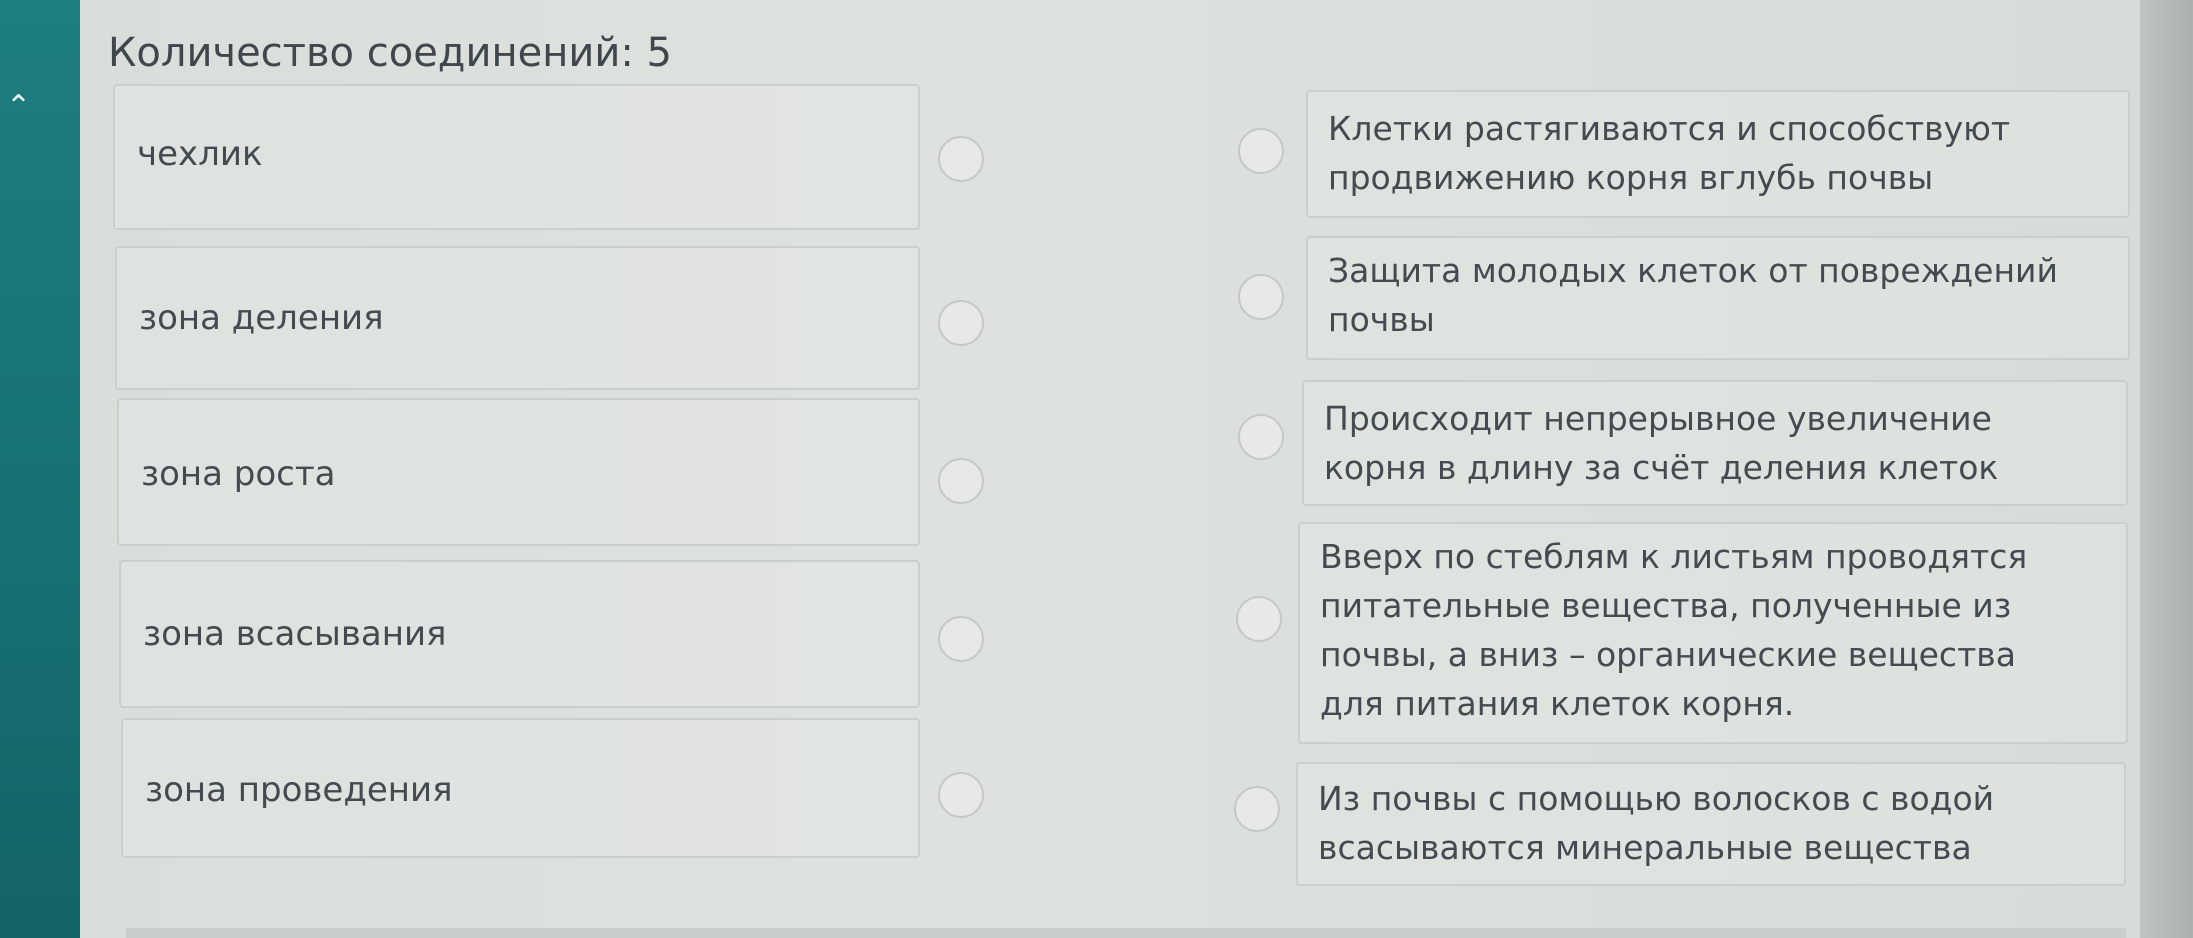  I want to click on chevron-up-icon: ⌃, so click(18, 107).